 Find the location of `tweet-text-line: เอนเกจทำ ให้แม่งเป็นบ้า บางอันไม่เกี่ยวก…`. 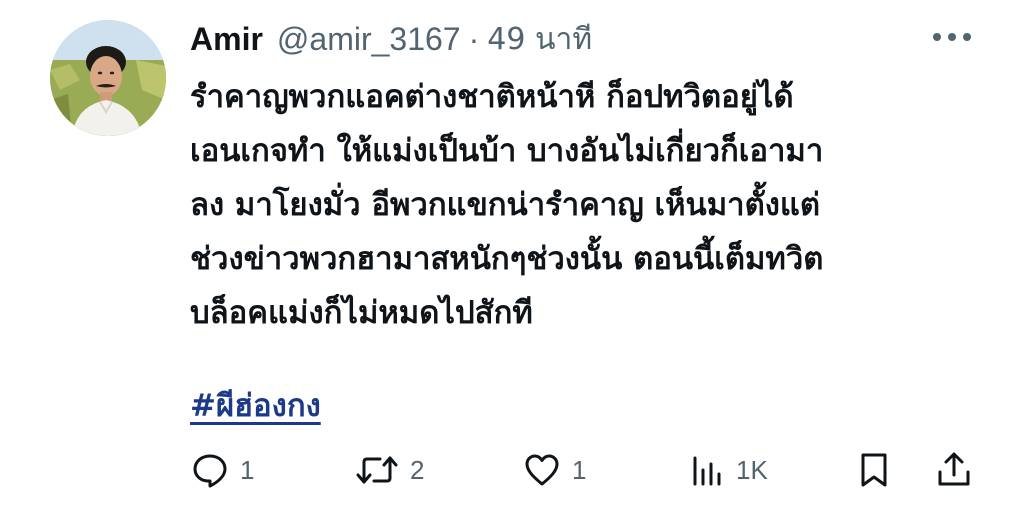

tweet-text-line: เอนเกจทำ ให้แม่งเป็นบ้า บางอันไม่เกี่ยวก… is located at coordinates (507, 151).